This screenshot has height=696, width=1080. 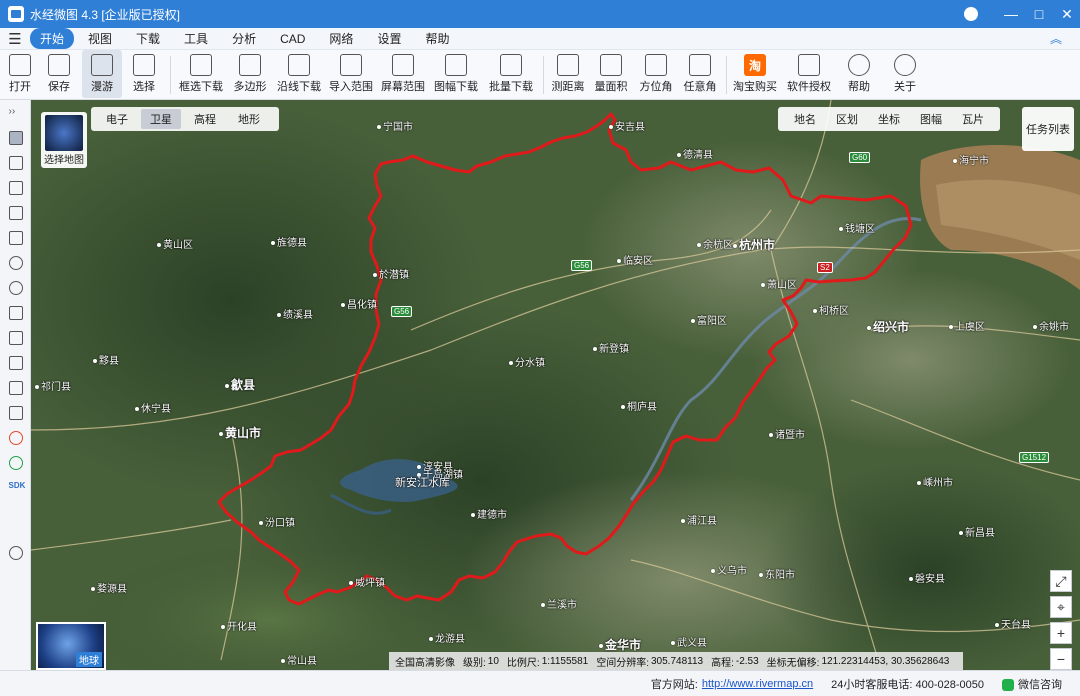 I want to click on circle-tool-icon, so click(x=15, y=262).